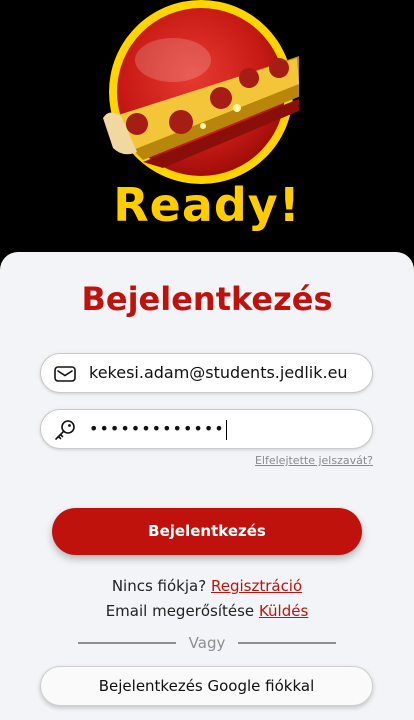 This screenshot has width=414, height=720. What do you see at coordinates (218, 373) in the screenshot?
I see `email-value: kekesi.adam@students.jedlik.eu` at bounding box center [218, 373].